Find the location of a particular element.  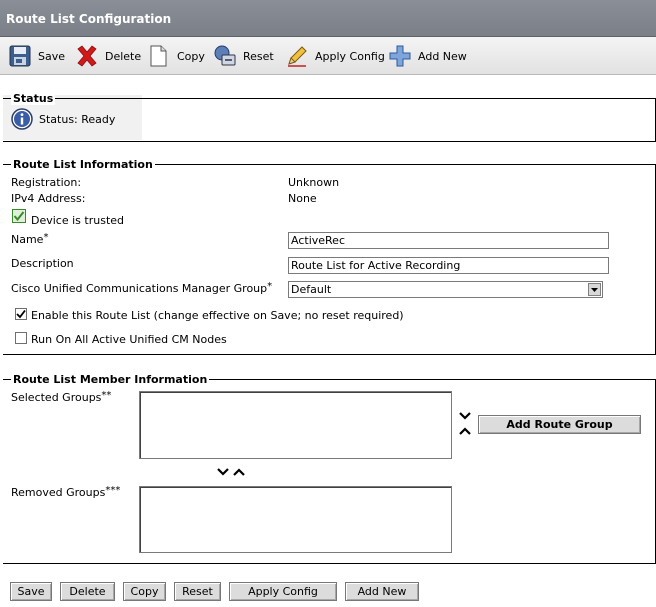

delete-button: Delete is located at coordinates (87, 591).